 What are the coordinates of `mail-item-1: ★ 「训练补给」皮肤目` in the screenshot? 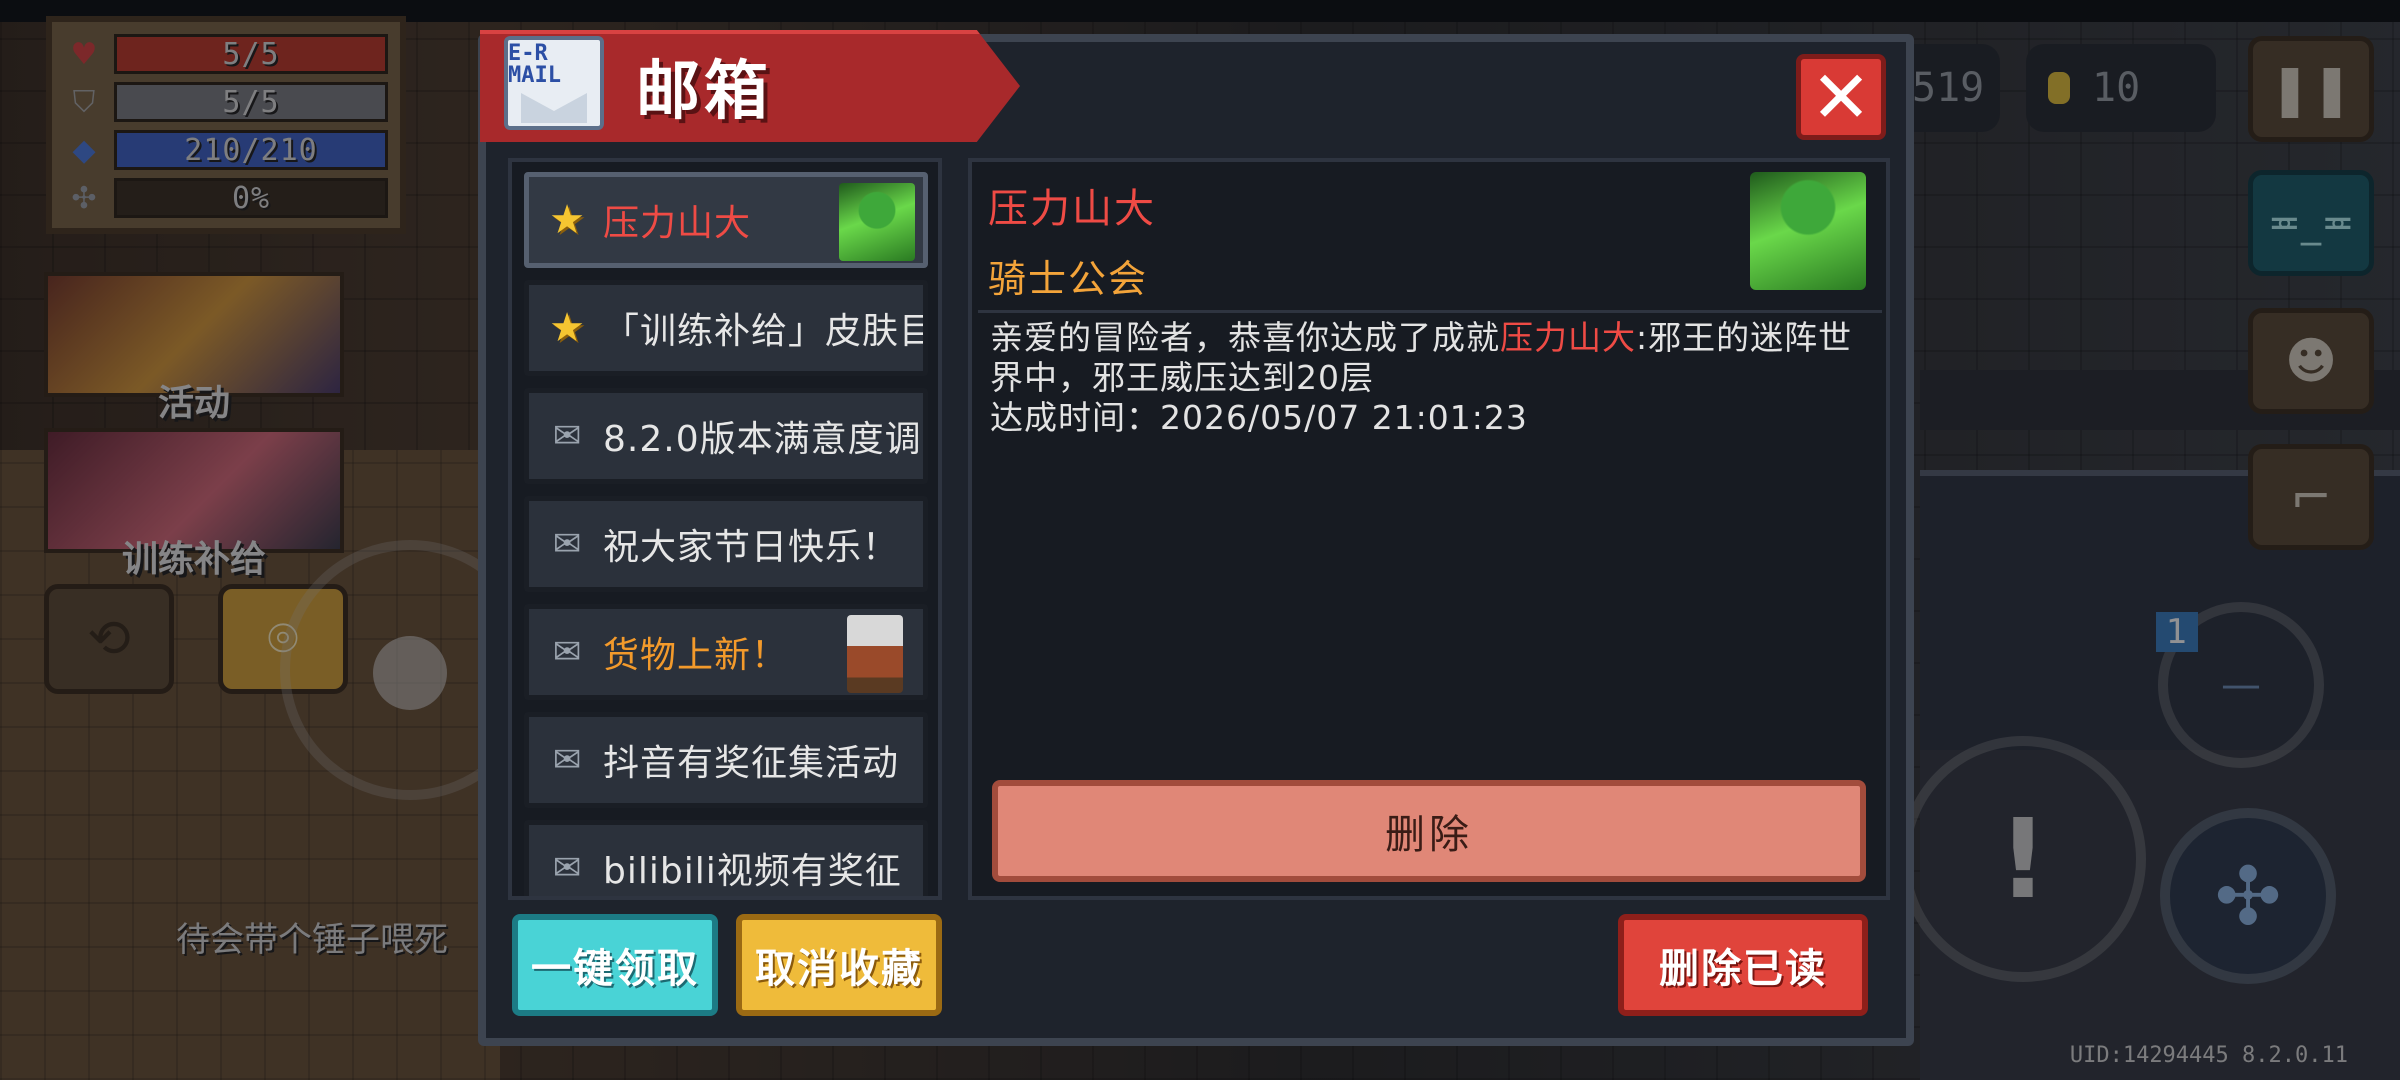 It's located at (726, 328).